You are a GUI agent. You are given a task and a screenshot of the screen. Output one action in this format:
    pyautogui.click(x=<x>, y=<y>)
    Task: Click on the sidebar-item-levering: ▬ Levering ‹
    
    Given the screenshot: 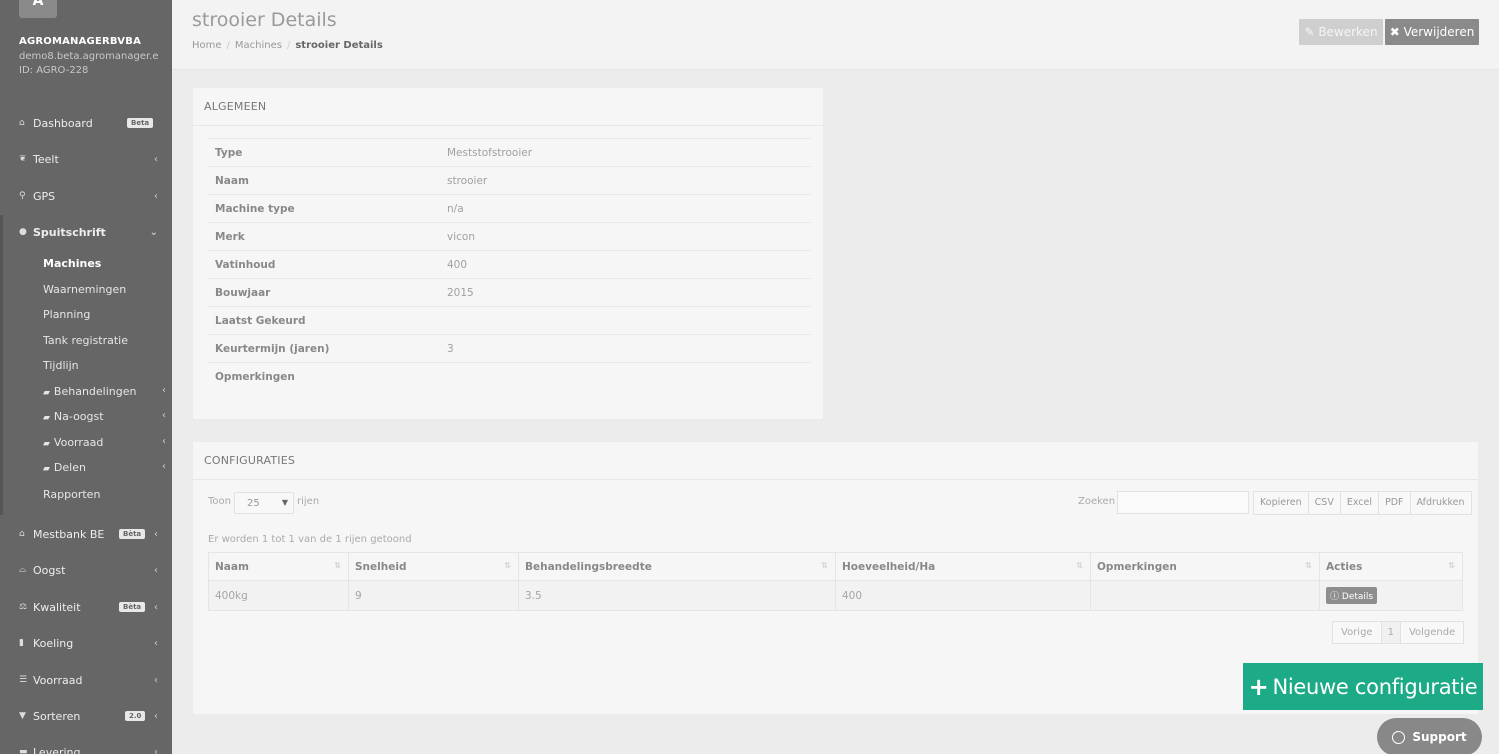 What is the action you would take?
    pyautogui.click(x=86, y=748)
    